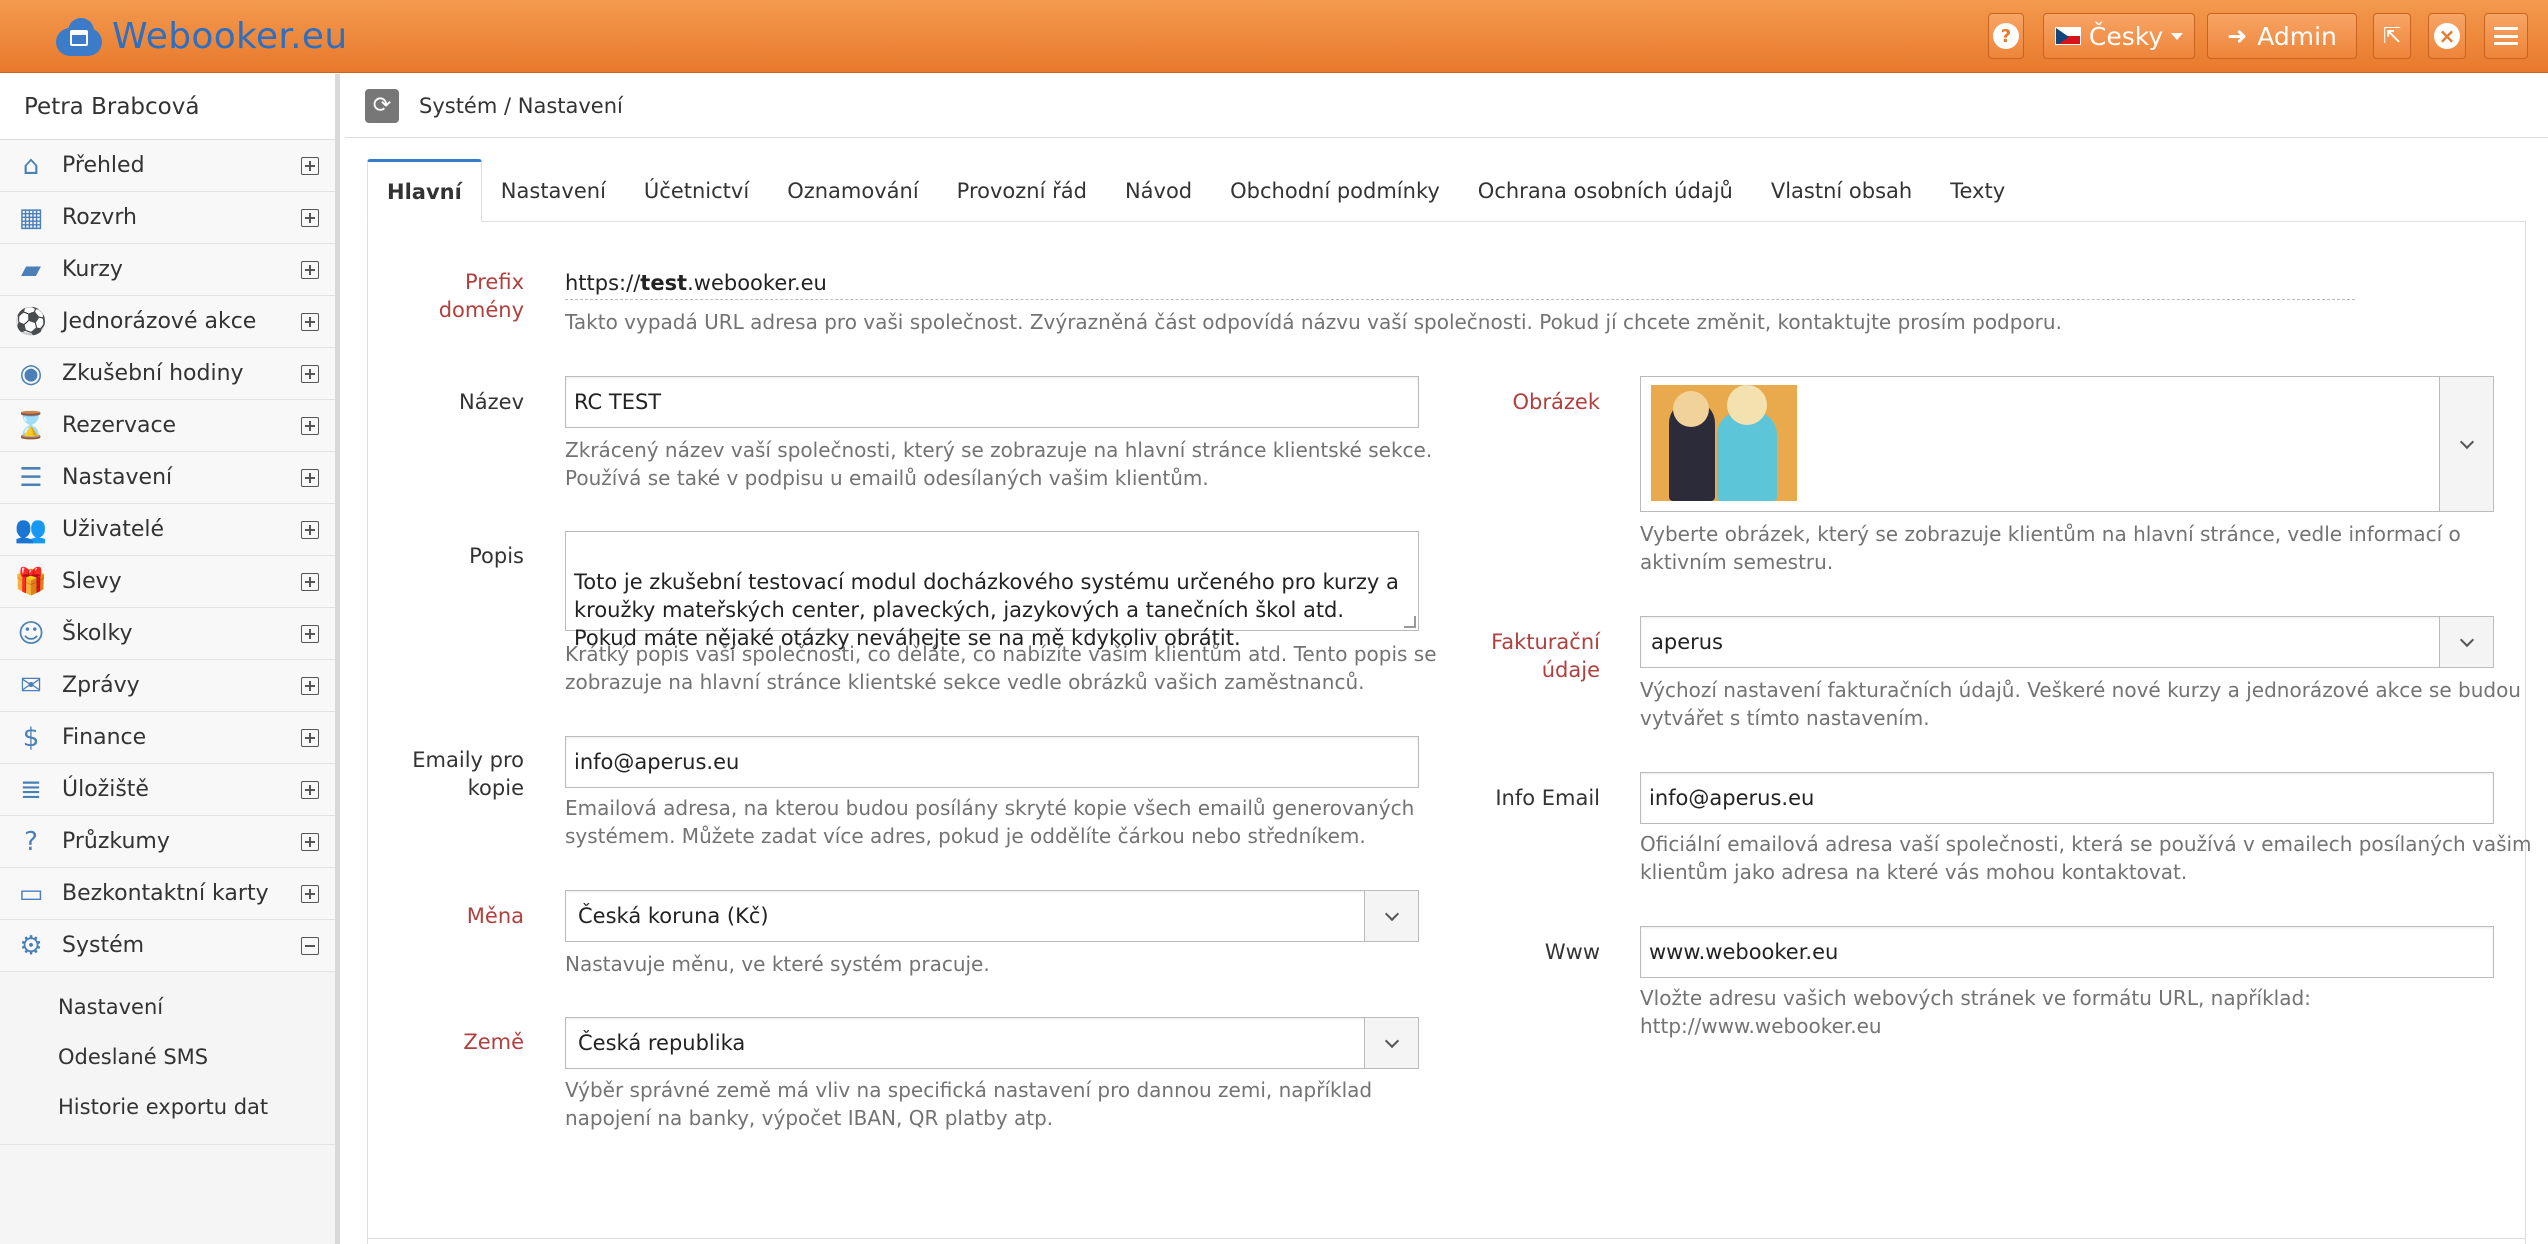 The width and height of the screenshot is (2548, 1244). I want to click on nazev-label: Název, so click(491, 402).